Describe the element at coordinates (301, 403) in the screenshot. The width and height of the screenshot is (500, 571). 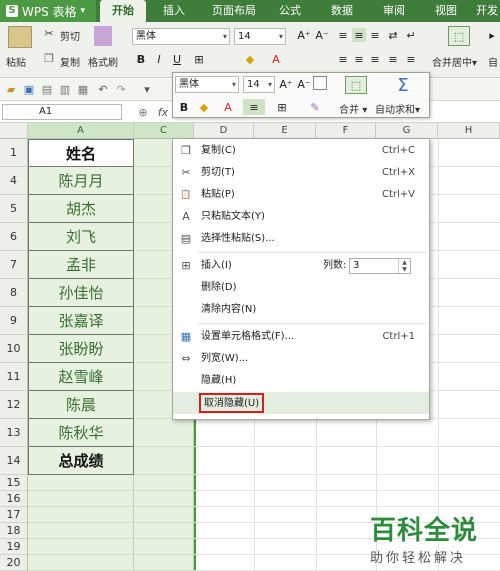
I see `menu-item-unhide: 取消隐藏(U)` at that location.